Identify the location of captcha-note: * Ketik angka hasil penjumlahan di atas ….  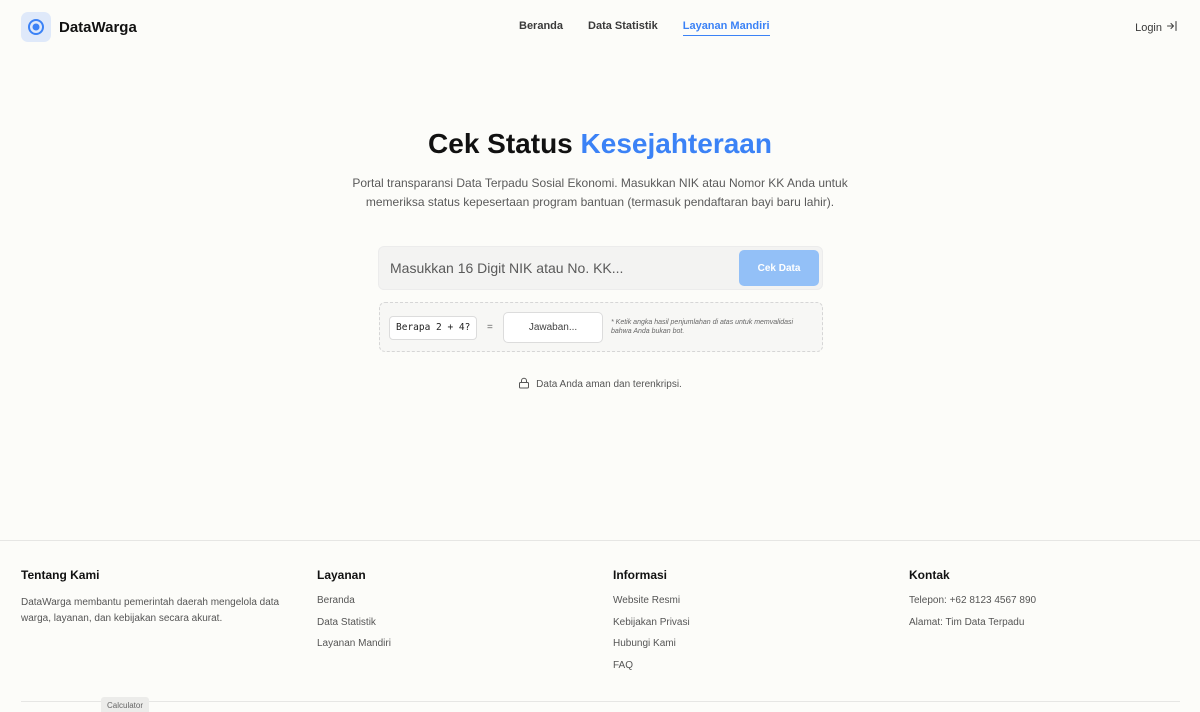
(702, 327).